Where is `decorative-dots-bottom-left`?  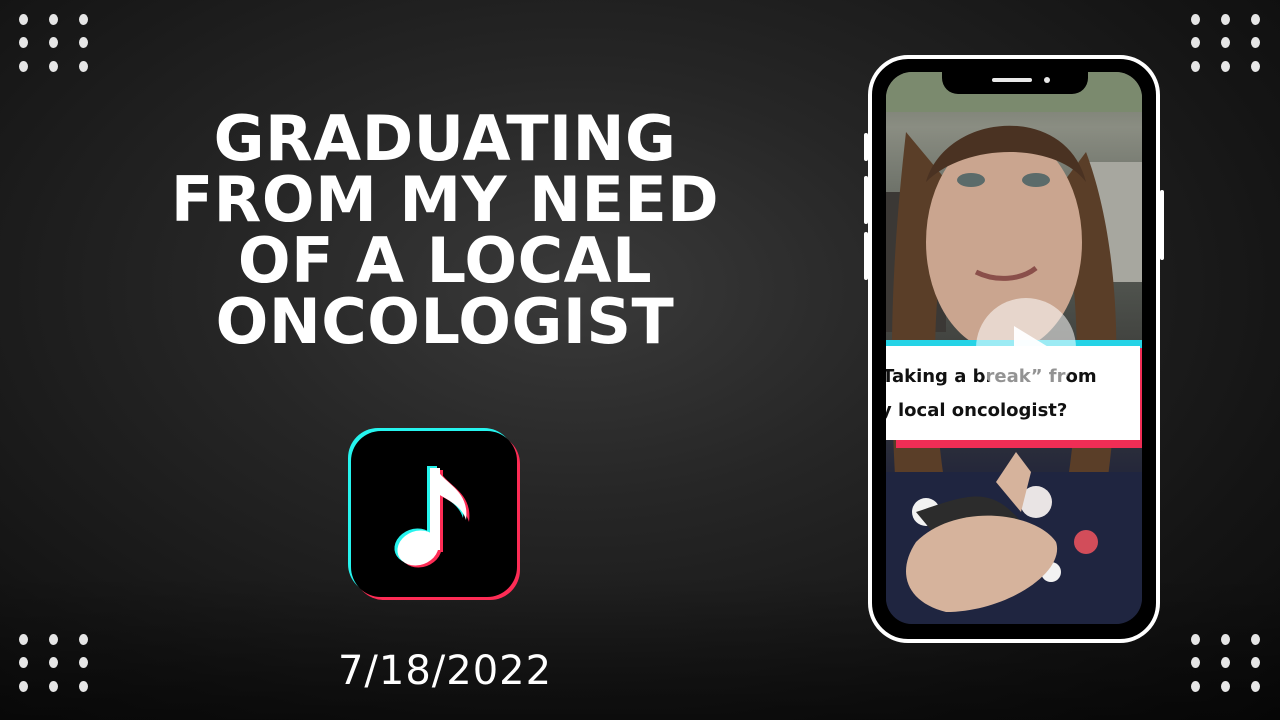
decorative-dots-bottom-left is located at coordinates (53, 663).